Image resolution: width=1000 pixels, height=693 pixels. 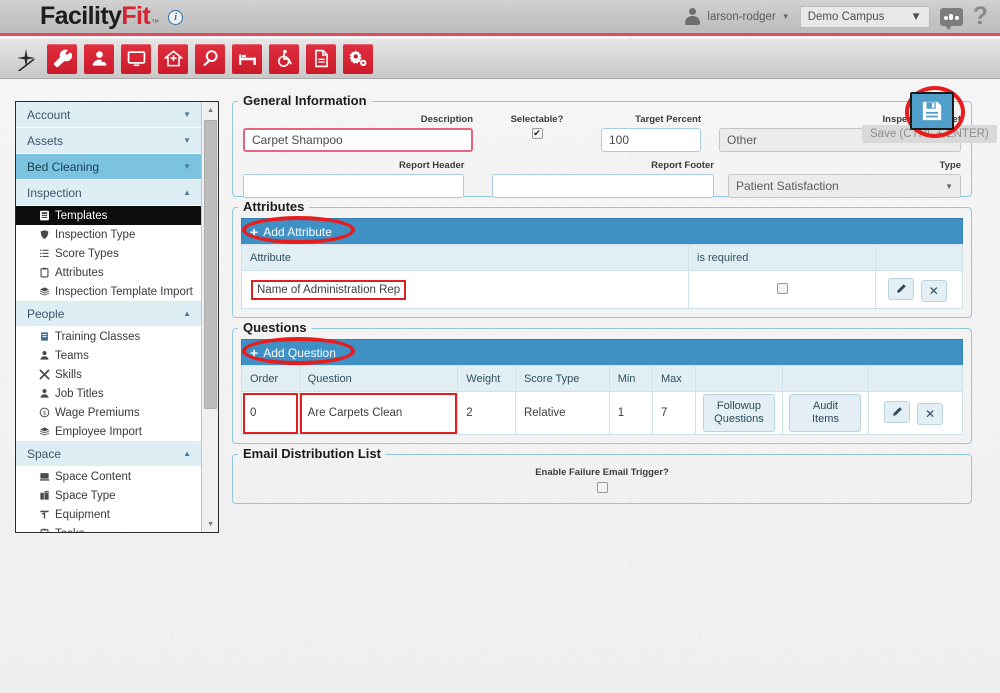 I want to click on wheelchair-icon, so click(x=284, y=58).